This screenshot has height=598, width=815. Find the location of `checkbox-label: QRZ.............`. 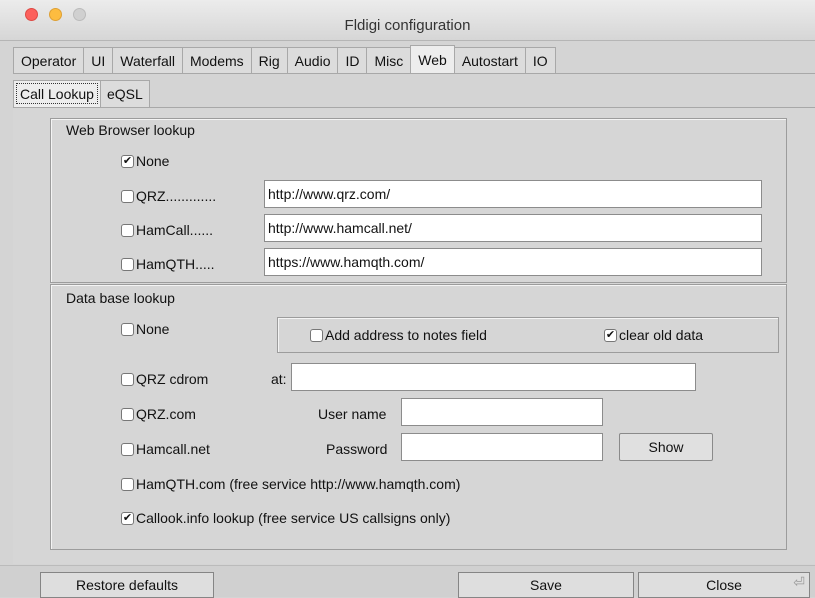

checkbox-label: QRZ............. is located at coordinates (176, 196).